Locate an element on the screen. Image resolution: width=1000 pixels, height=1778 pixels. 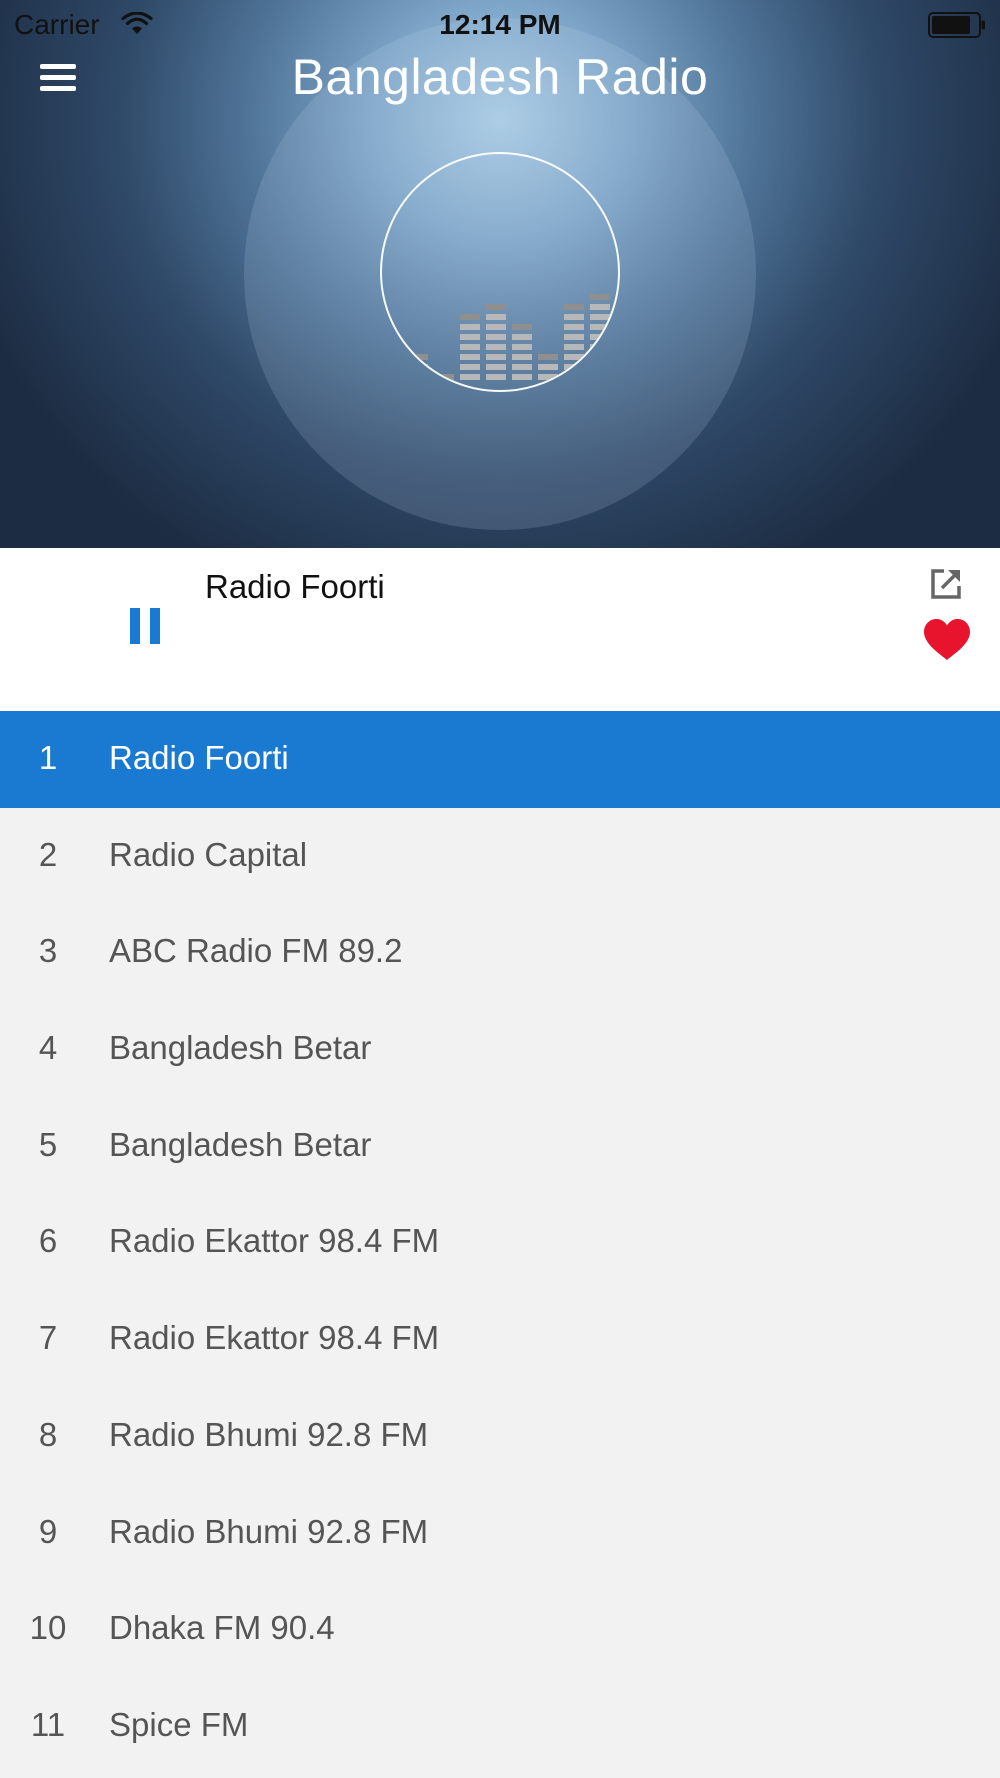
station-number: 8 is located at coordinates (48, 1434).